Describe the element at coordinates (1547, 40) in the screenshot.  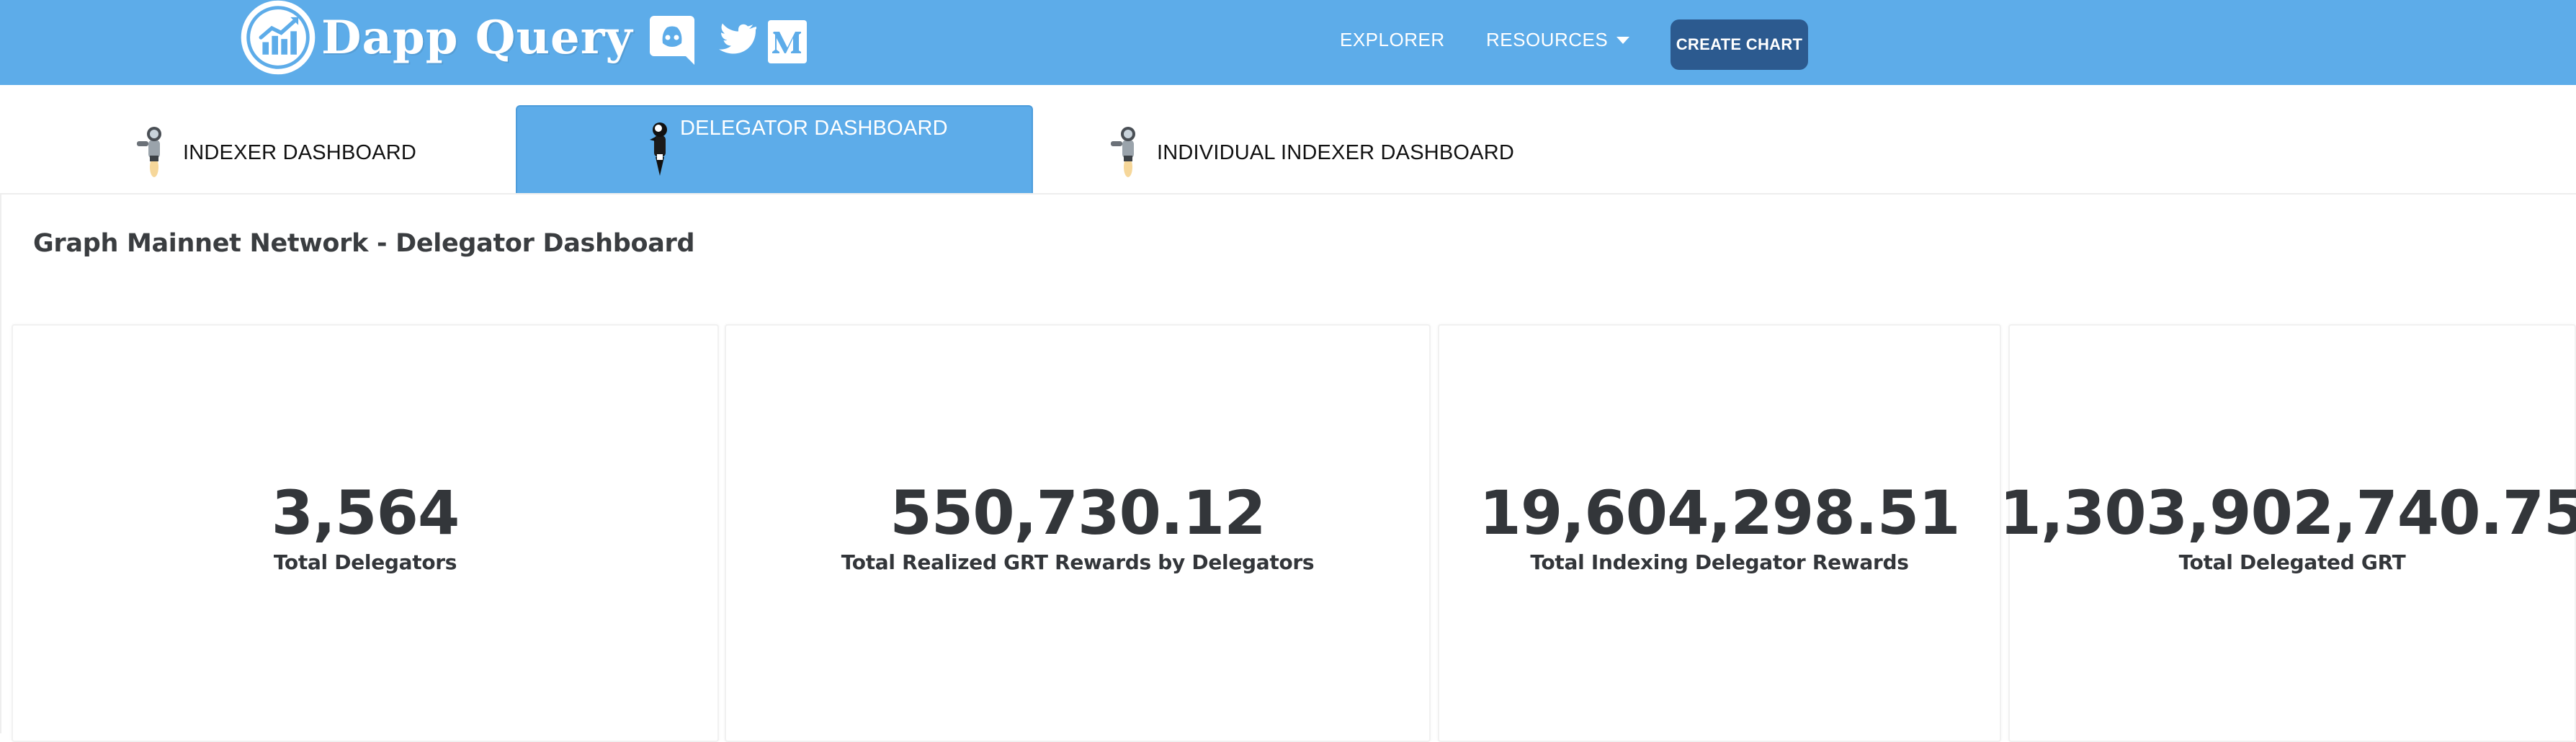
I see `nav-resources-label: RESOURCES` at that location.